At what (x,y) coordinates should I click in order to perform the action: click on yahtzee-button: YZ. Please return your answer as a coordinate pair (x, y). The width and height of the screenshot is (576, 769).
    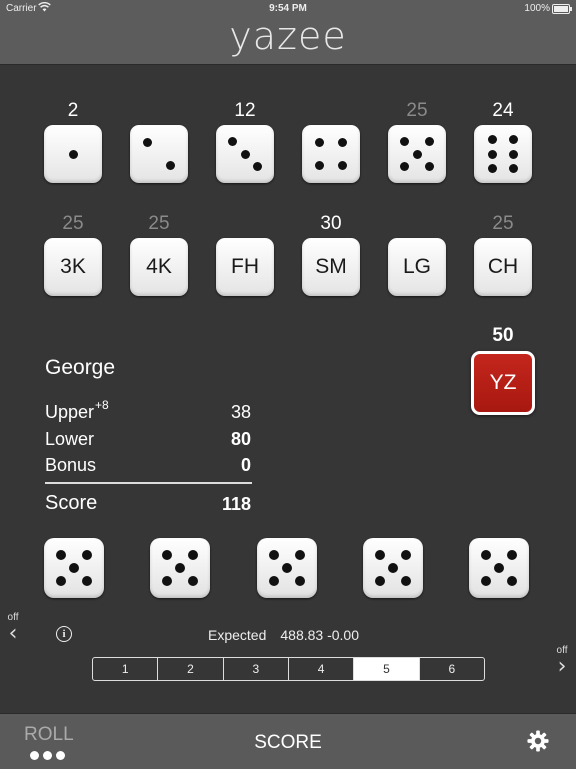
    Looking at the image, I should click on (503, 383).